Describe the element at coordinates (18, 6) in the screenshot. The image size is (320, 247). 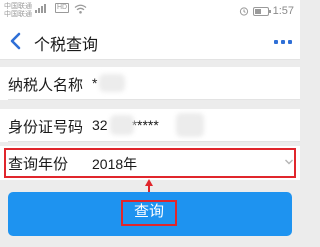
I see `carrier-label-1: 中国联通` at that location.